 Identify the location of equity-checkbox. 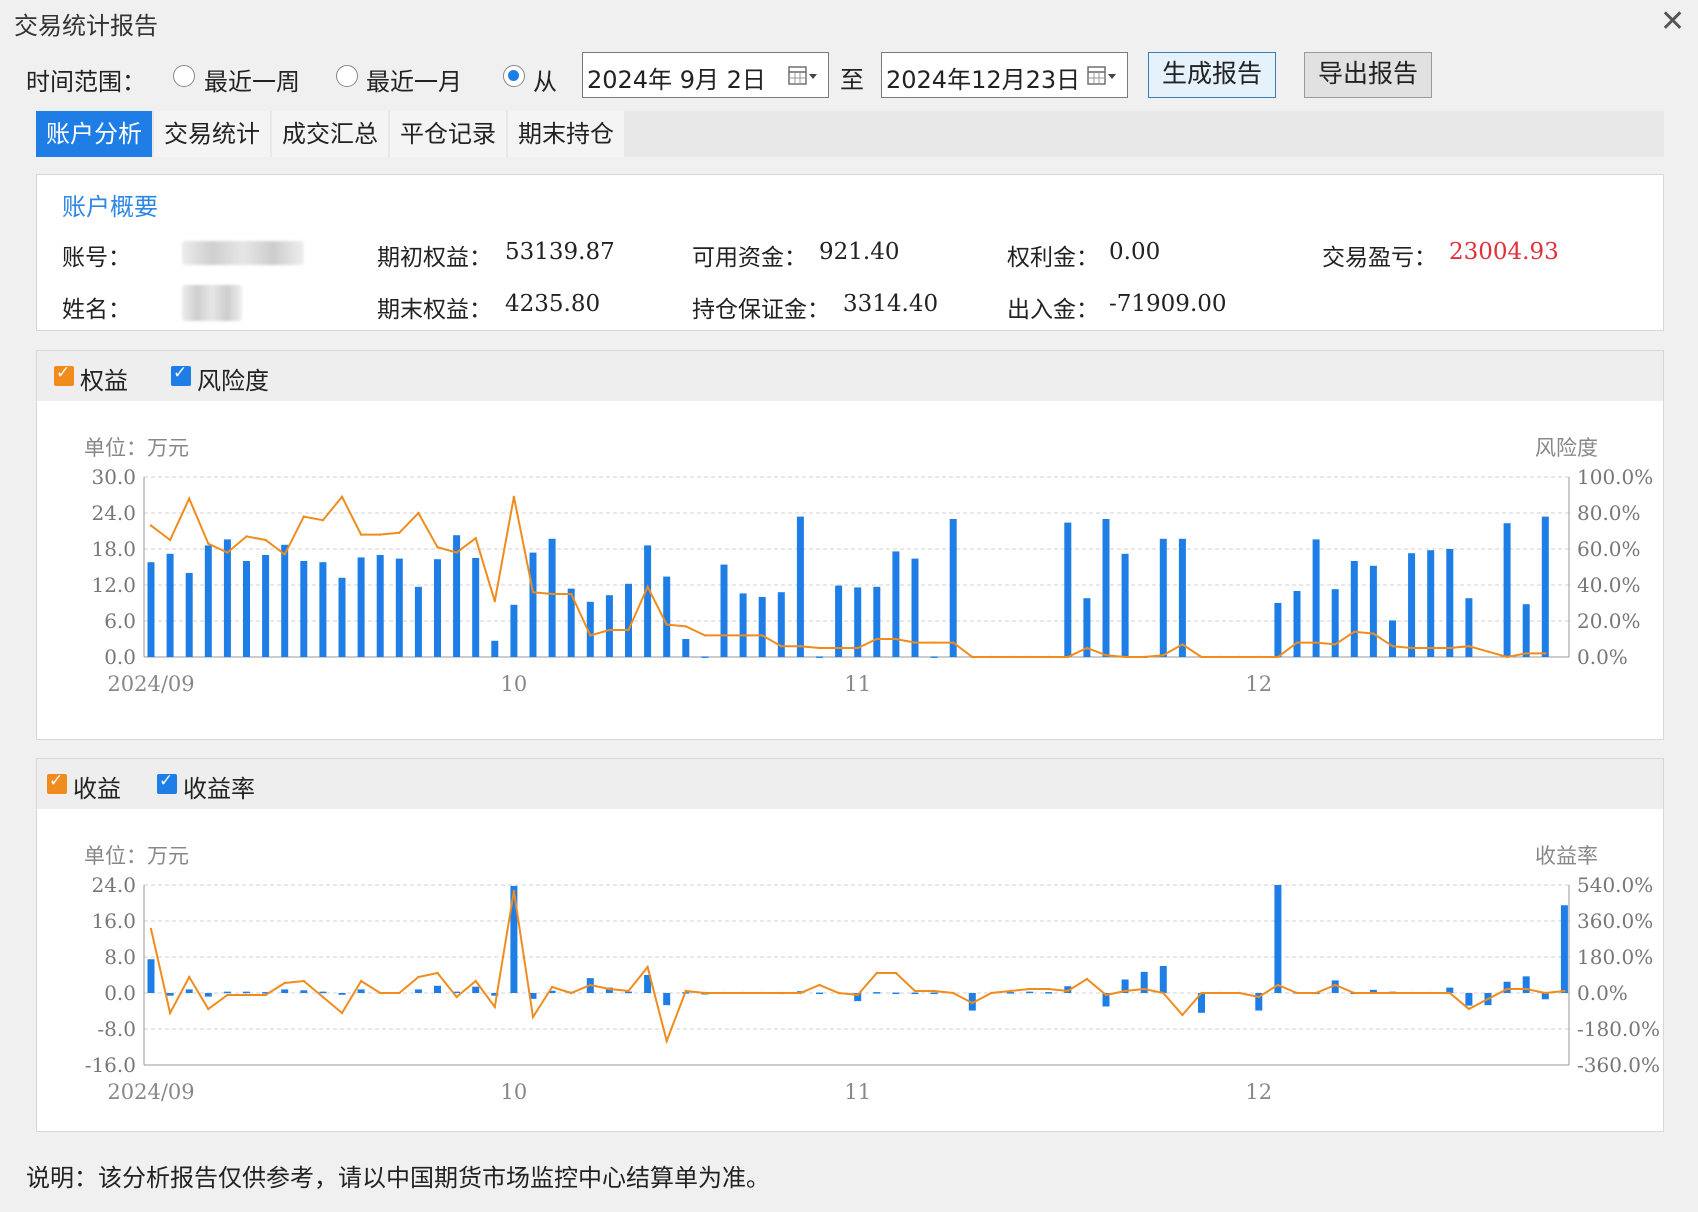
(64, 374).